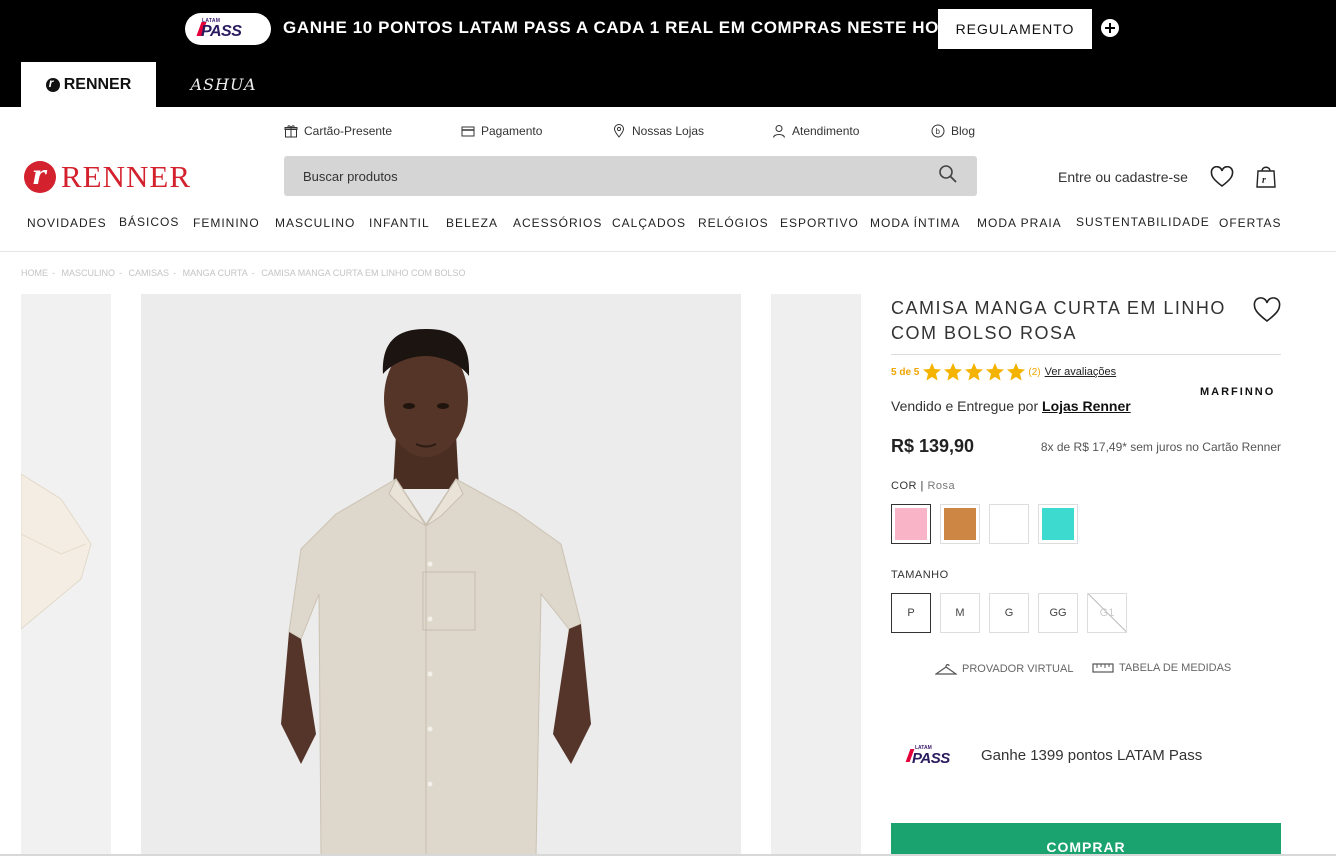 This screenshot has height=856, width=1336. I want to click on nav-feminino: FEMININO, so click(226, 223).